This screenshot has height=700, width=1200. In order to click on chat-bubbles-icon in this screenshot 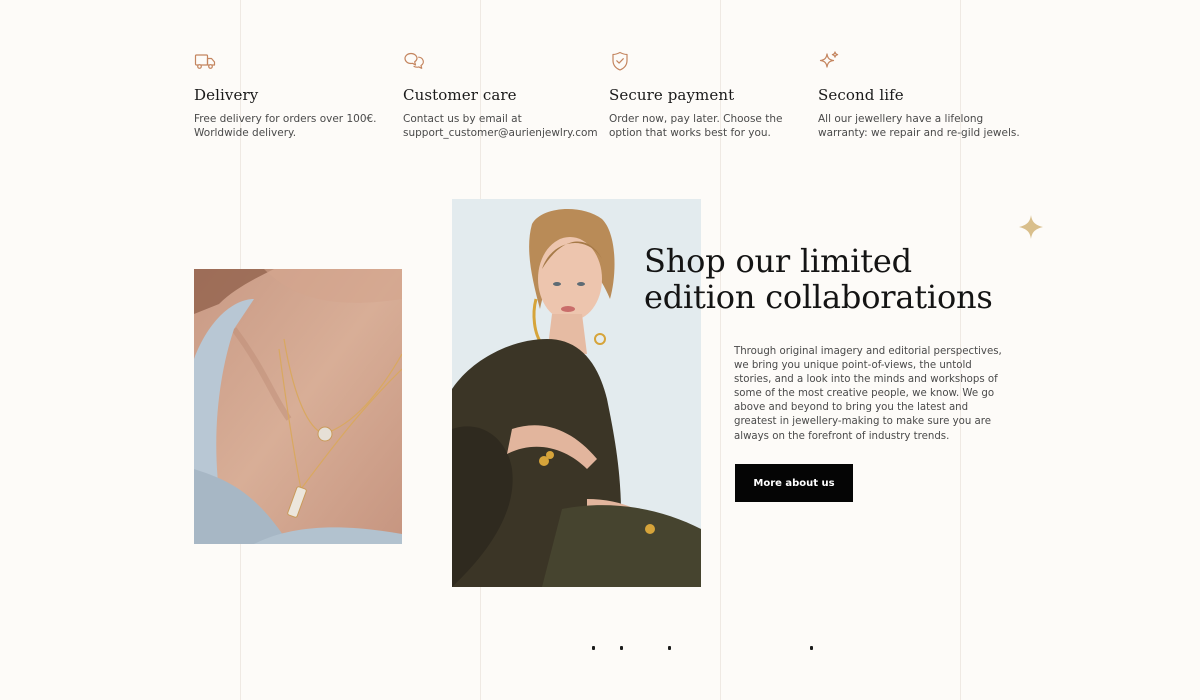, I will do `click(414, 60)`.